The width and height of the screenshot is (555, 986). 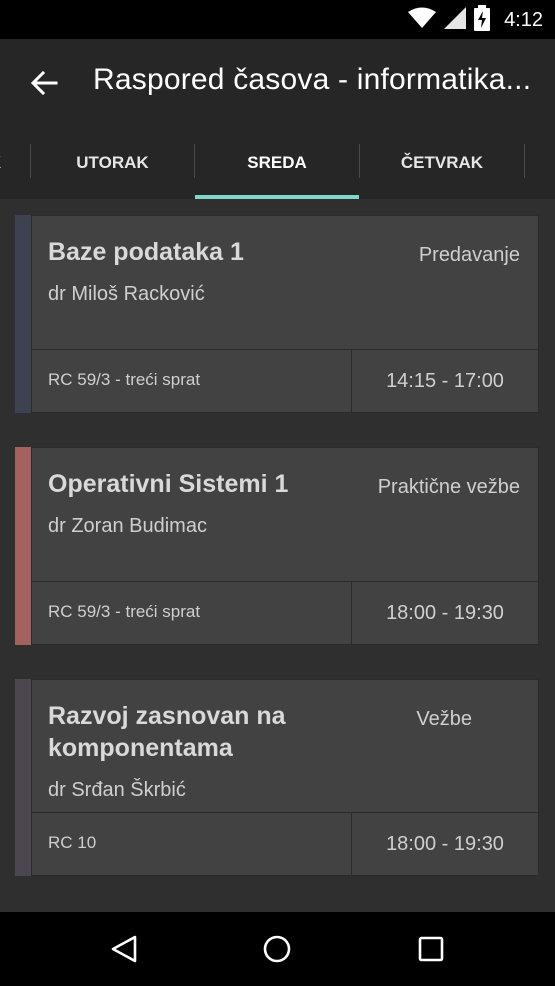 What do you see at coordinates (431, 949) in the screenshot?
I see `recents-square-icon` at bounding box center [431, 949].